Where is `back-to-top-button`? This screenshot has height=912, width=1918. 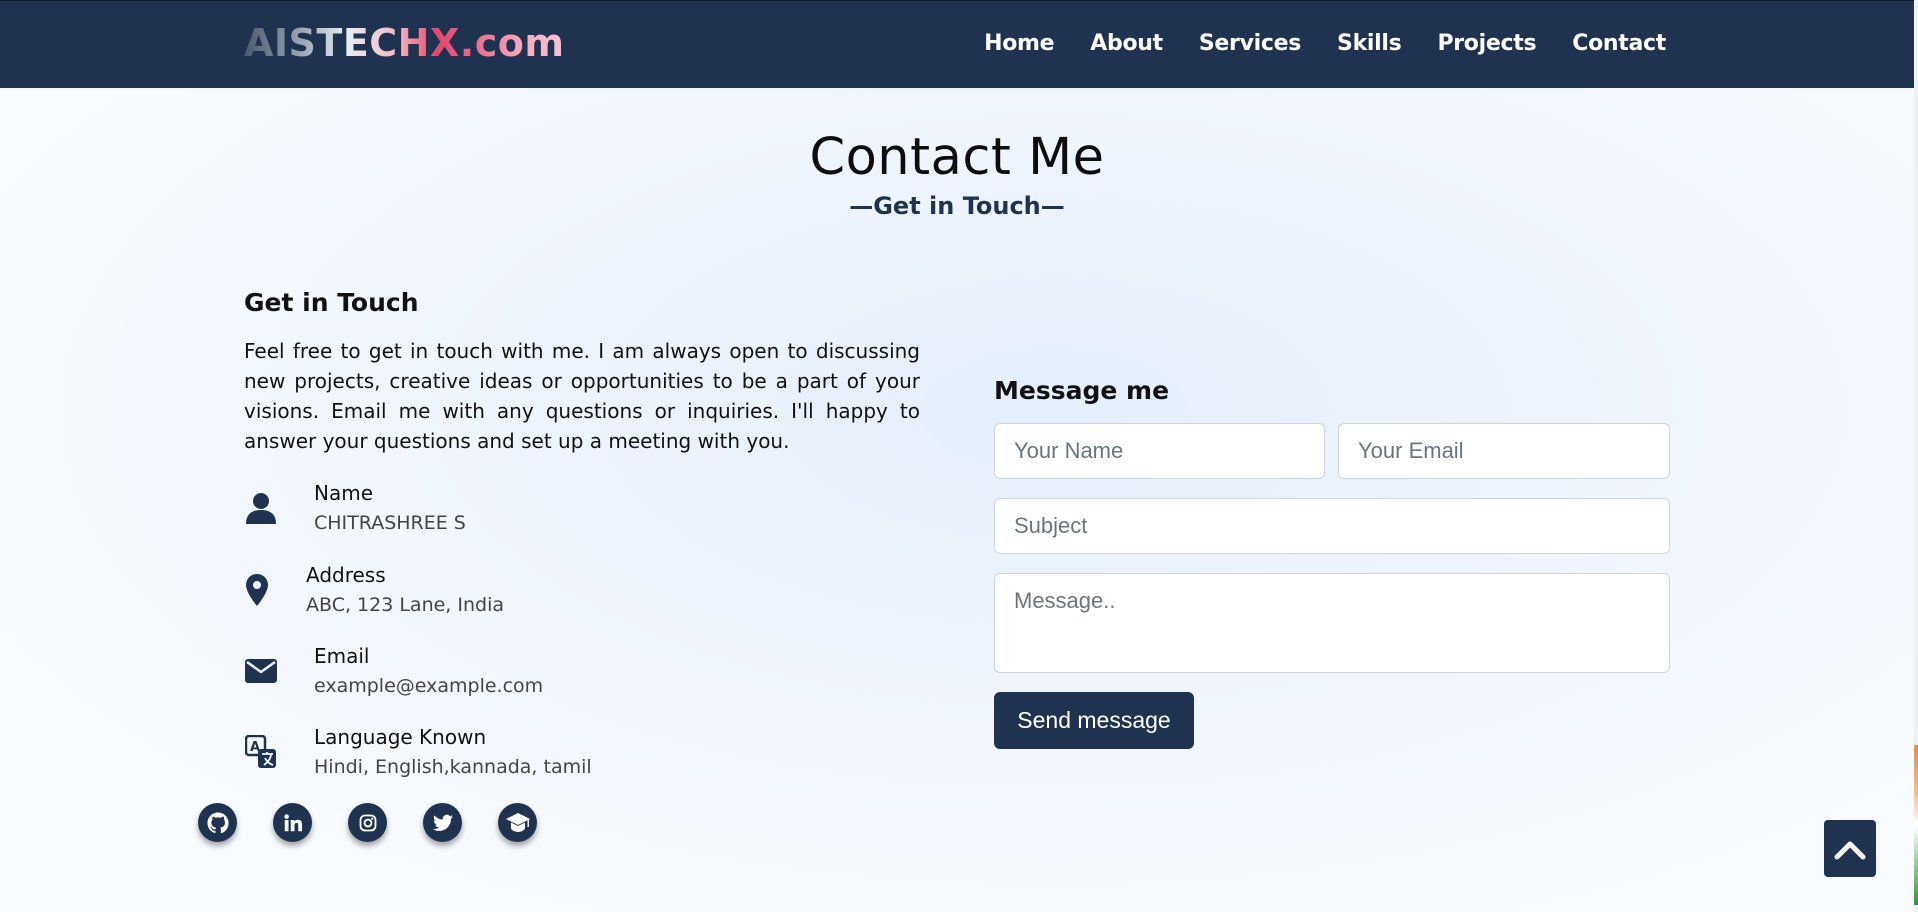
back-to-top-button is located at coordinates (1850, 848).